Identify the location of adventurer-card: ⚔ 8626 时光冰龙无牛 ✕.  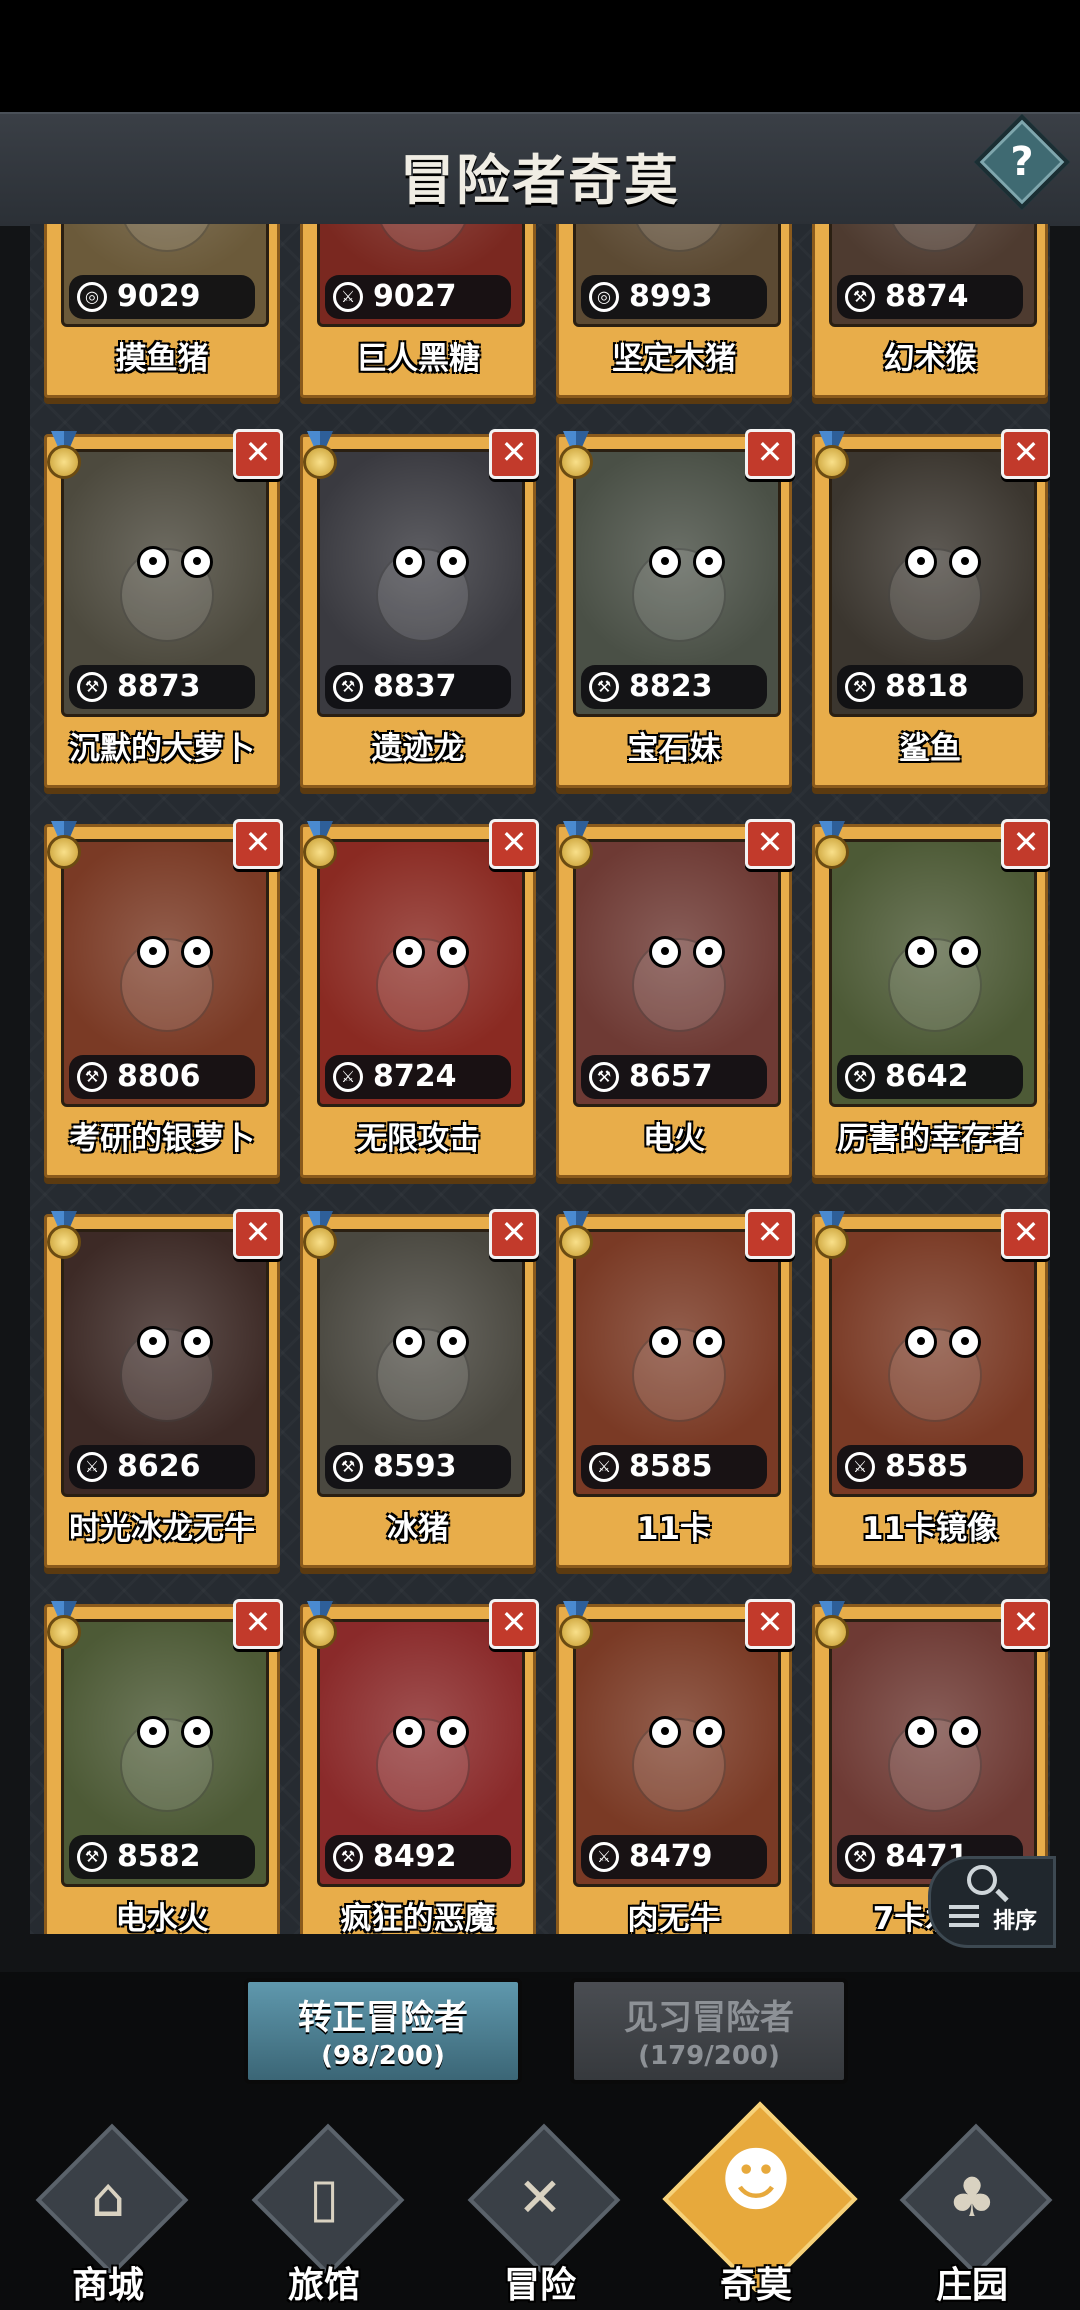
(163, 1388).